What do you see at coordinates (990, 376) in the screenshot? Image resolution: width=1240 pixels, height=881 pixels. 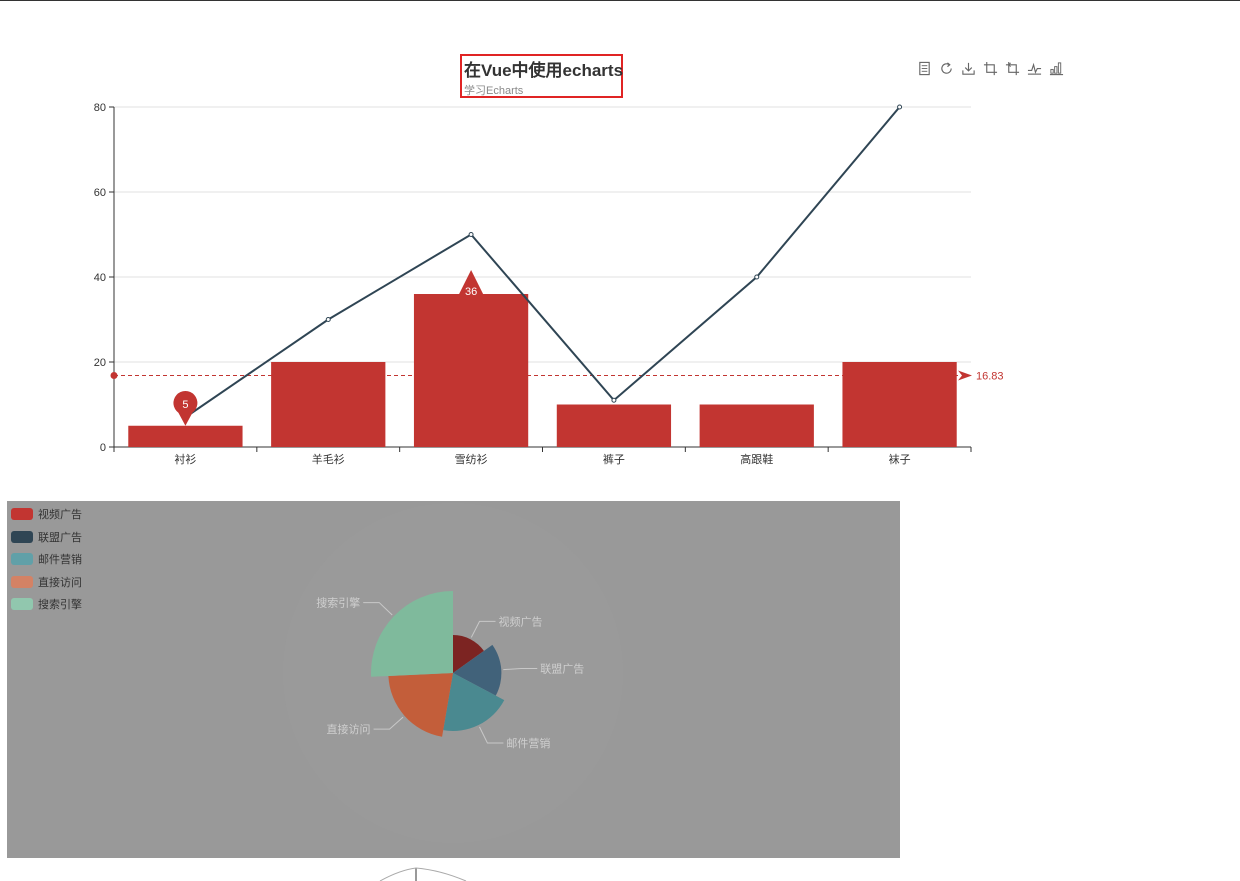 I see `mark-line-label: 16.83` at bounding box center [990, 376].